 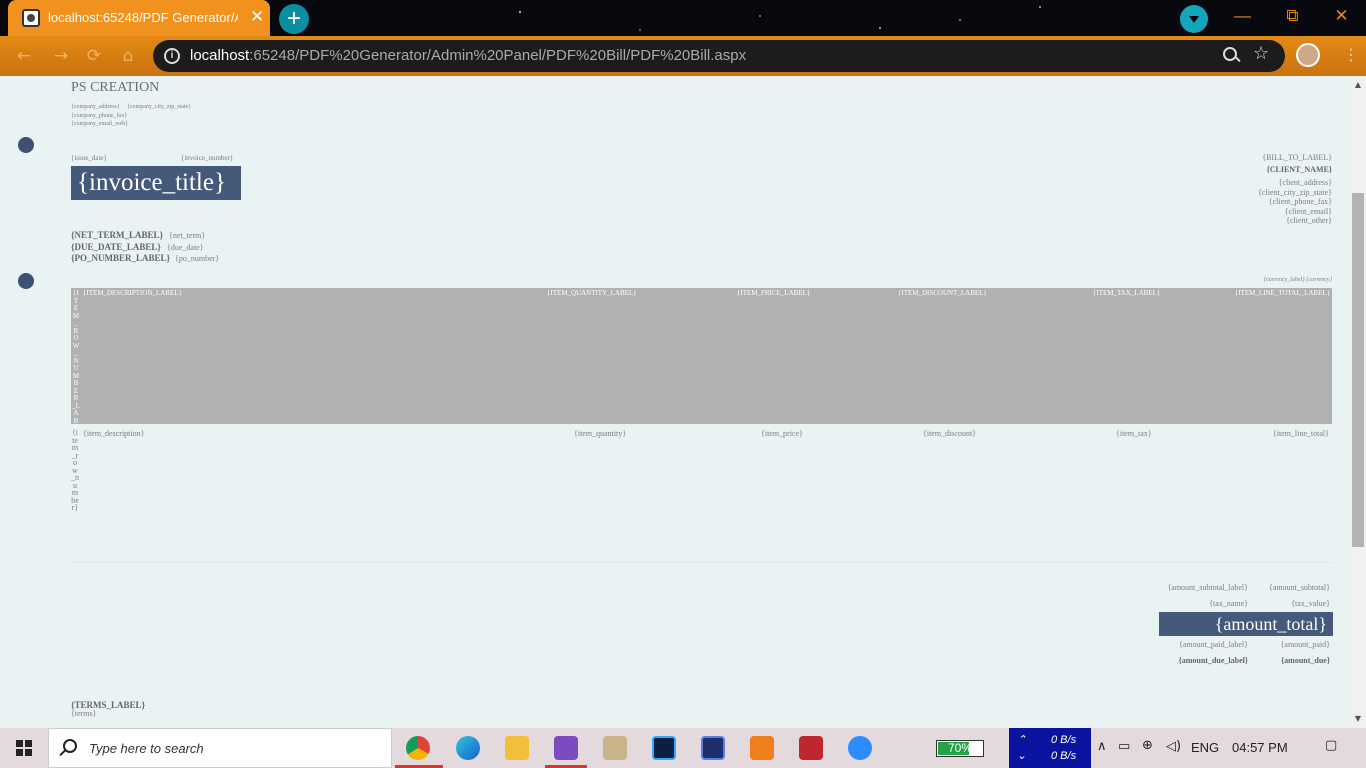 I want to click on battery-indicator: 70%, so click(x=960, y=748).